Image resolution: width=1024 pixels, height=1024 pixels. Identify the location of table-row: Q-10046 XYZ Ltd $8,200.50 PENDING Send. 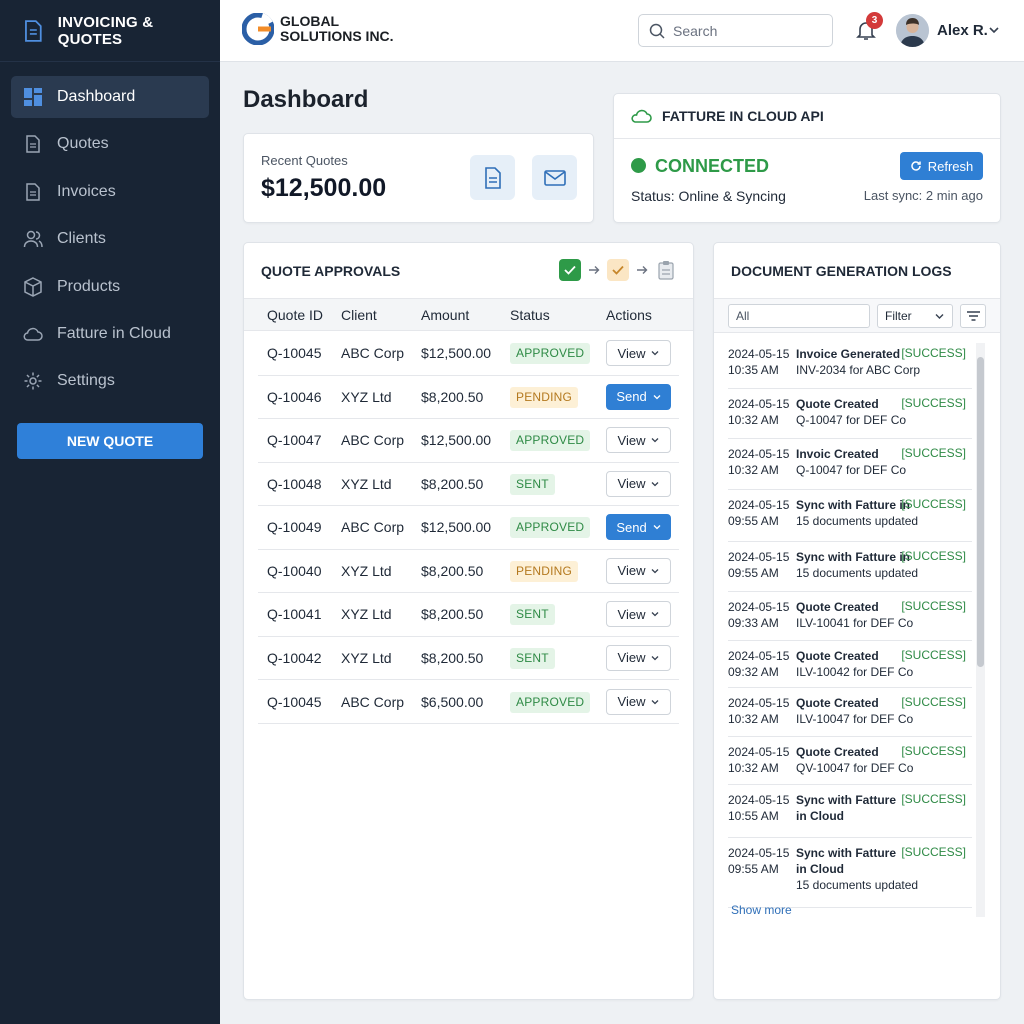
(468, 397).